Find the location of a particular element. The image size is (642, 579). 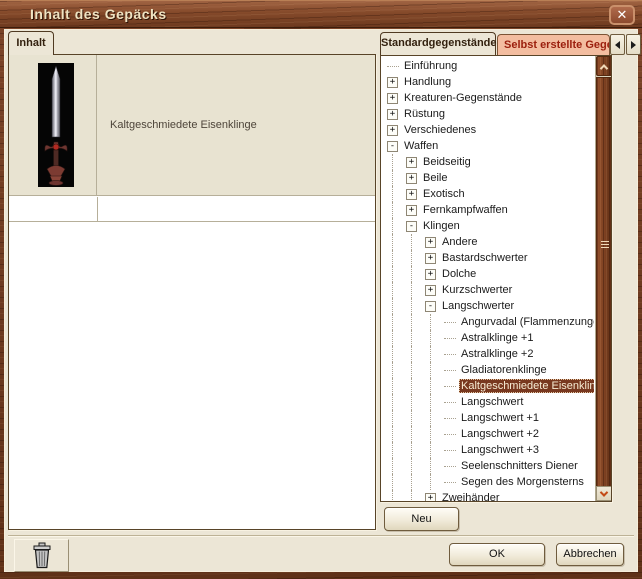

tree-item-label: Bastardschwerter is located at coordinates (485, 258).